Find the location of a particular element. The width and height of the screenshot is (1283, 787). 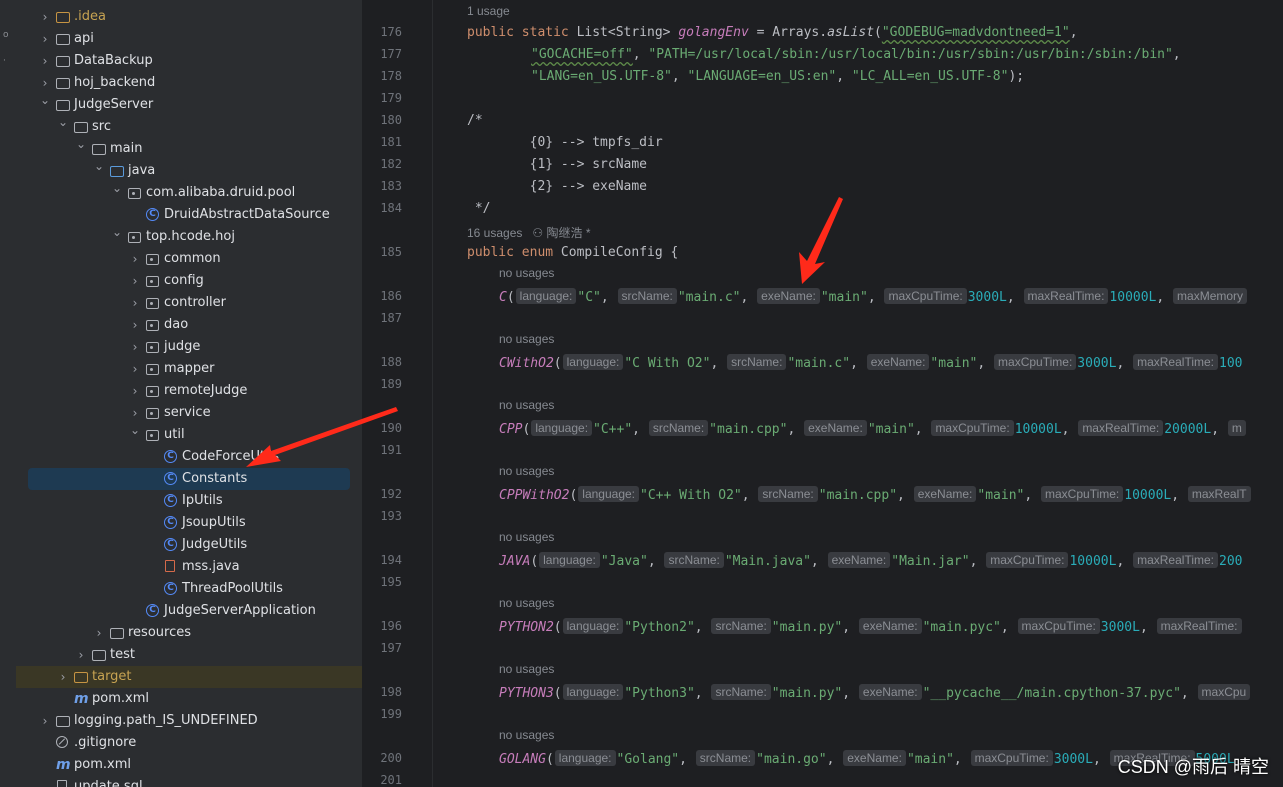

author-name: 陶继浩 * is located at coordinates (569, 233).